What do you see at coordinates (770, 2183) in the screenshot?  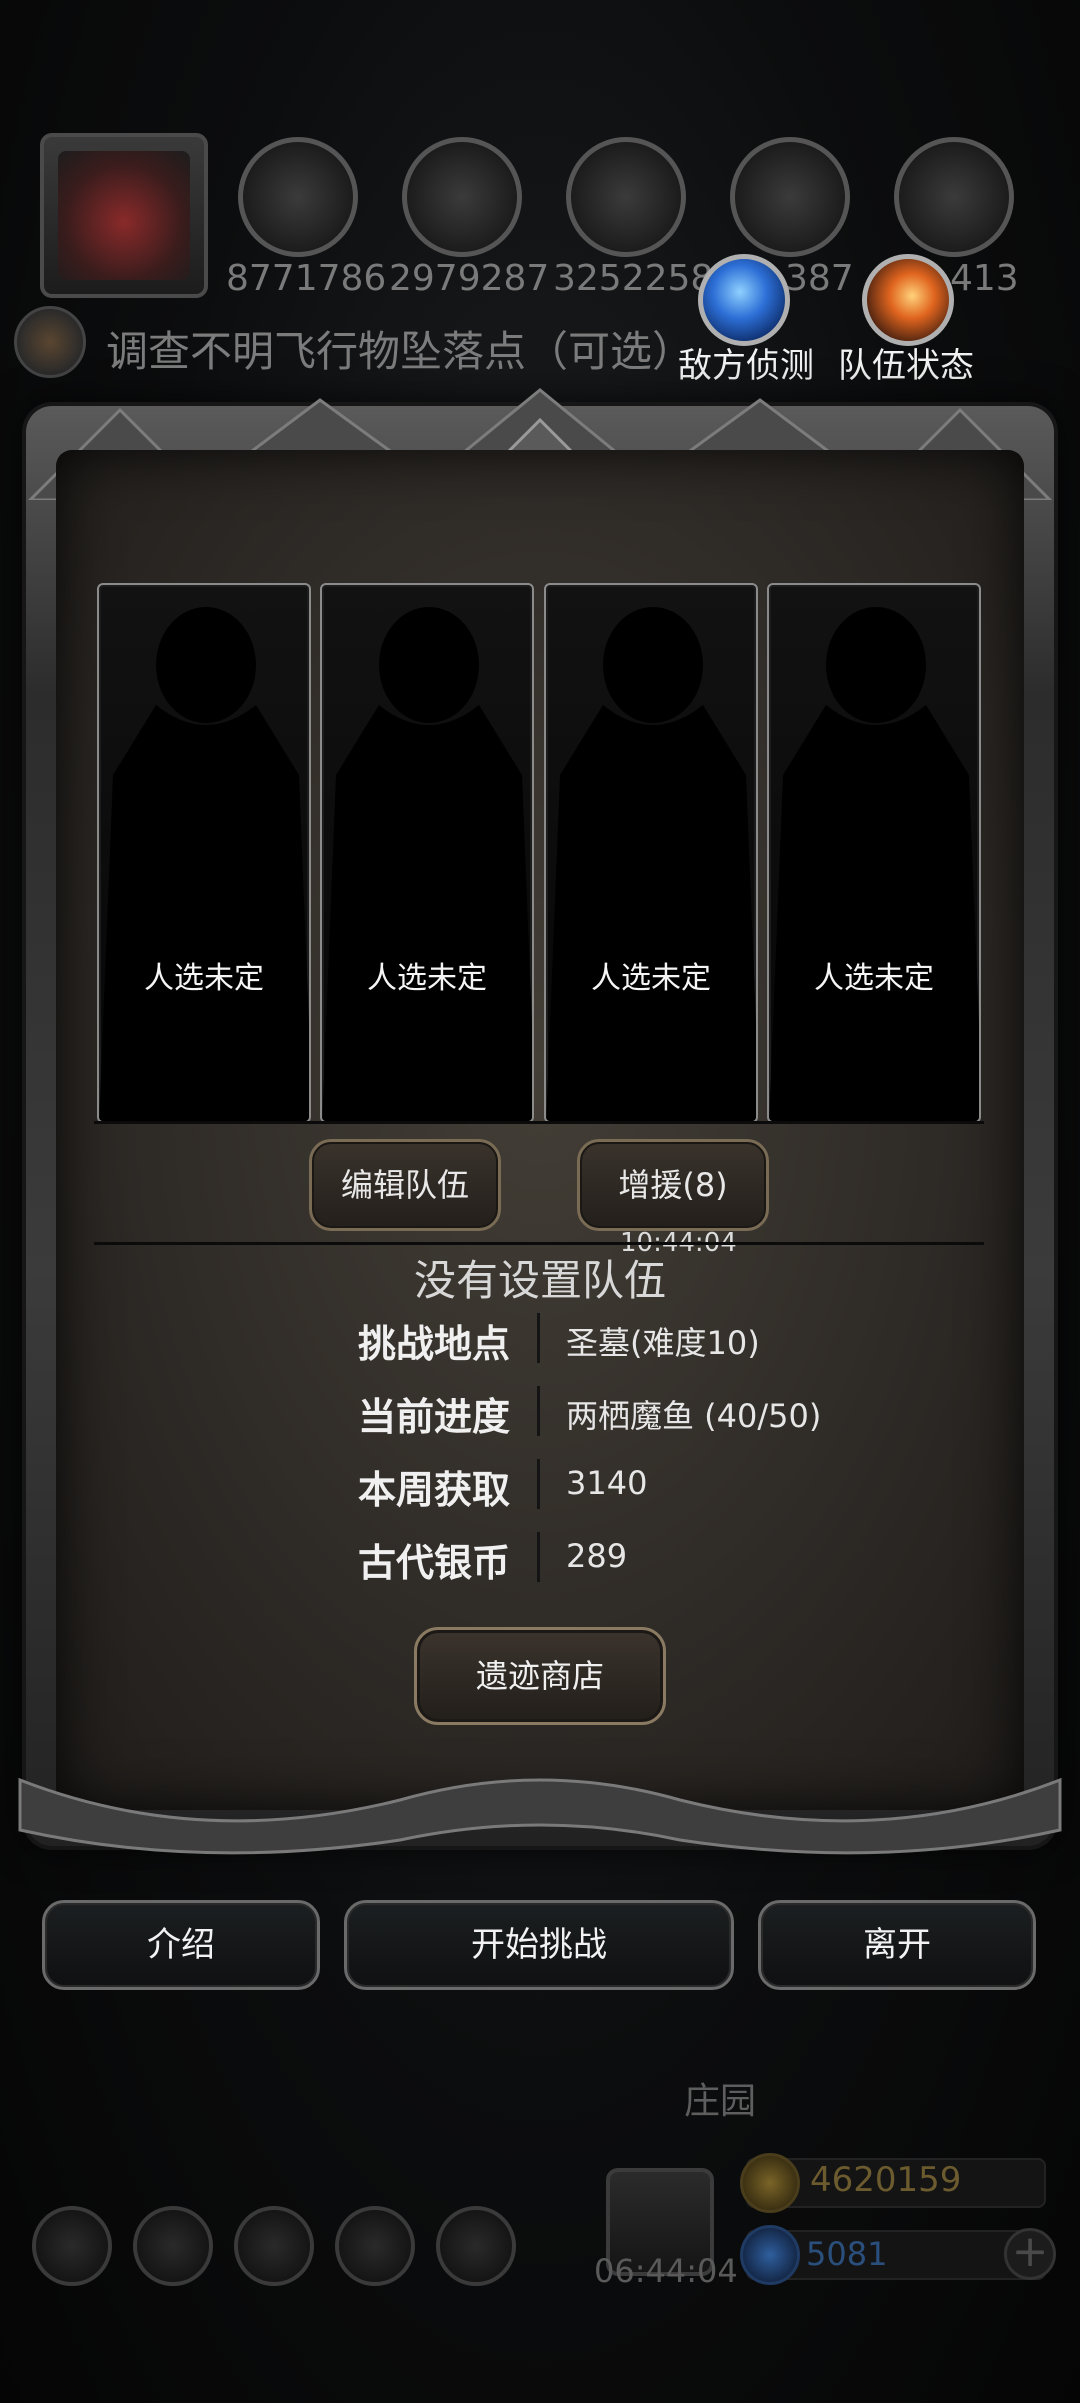 I see `gold-icon` at bounding box center [770, 2183].